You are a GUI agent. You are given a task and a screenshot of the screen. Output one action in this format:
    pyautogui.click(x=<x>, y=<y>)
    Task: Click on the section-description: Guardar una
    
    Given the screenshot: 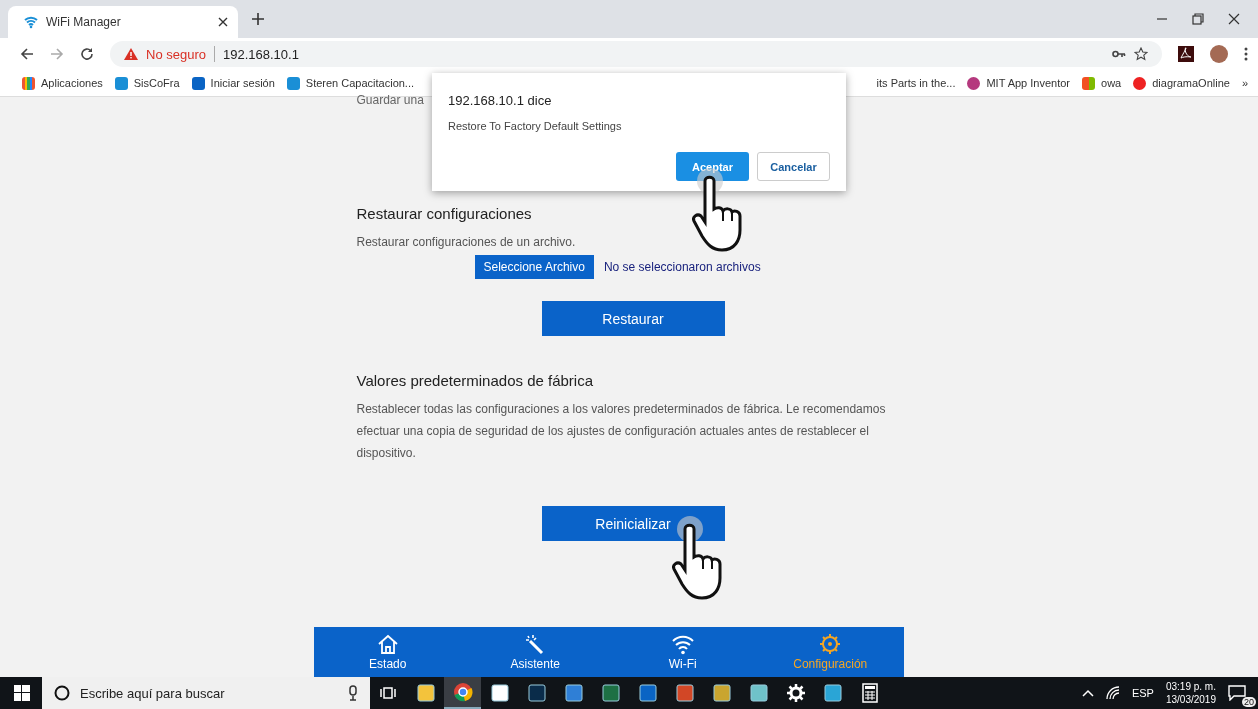 What is the action you would take?
    pyautogui.click(x=390, y=100)
    